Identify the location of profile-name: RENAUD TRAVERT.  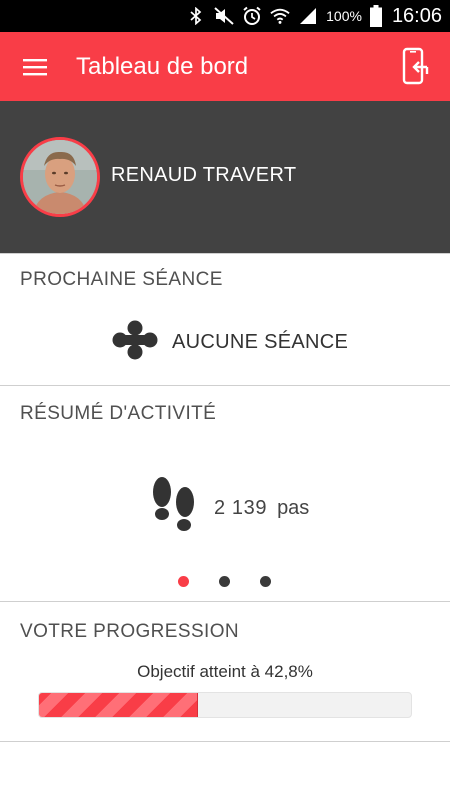
(204, 175).